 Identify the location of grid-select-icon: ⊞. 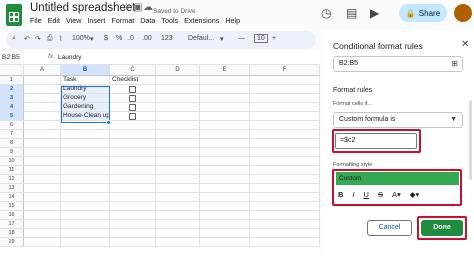
(454, 64).